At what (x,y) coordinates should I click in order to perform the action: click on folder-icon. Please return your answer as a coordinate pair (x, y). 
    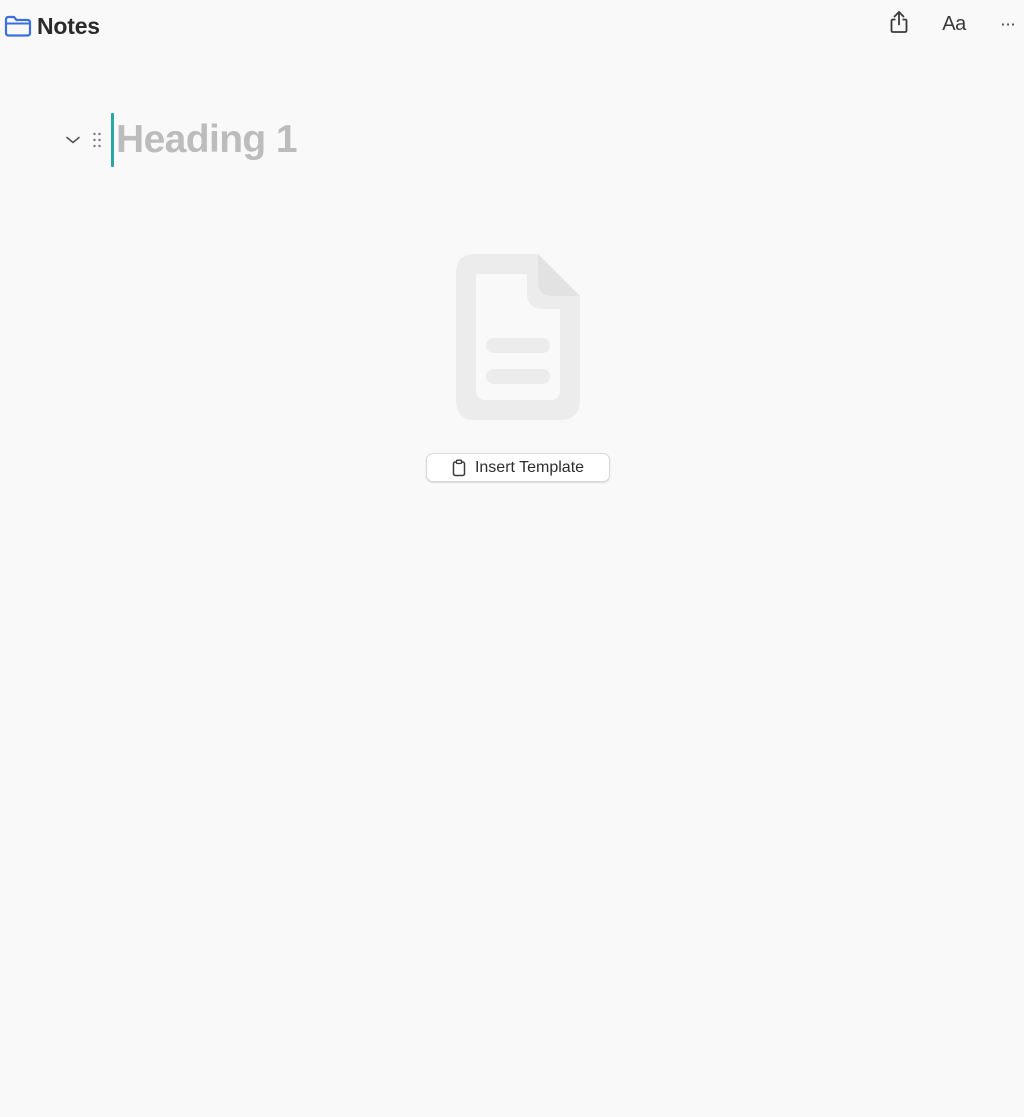
    Looking at the image, I should click on (18, 26).